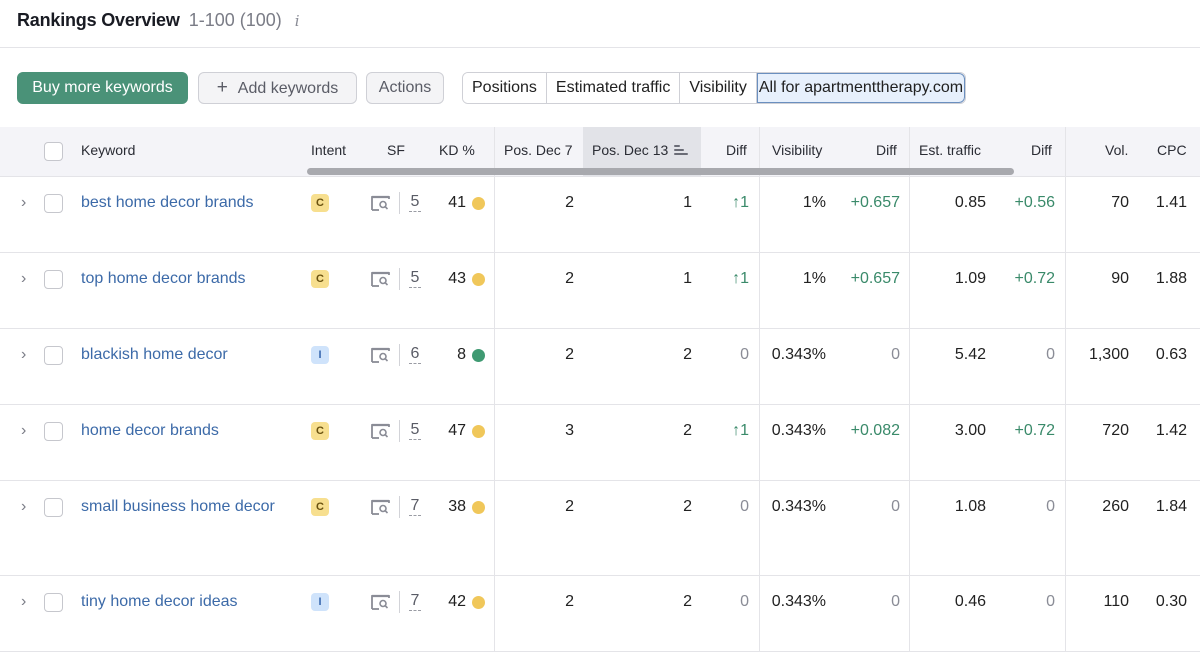  I want to click on keyword-link: blackish home decor, so click(181, 355).